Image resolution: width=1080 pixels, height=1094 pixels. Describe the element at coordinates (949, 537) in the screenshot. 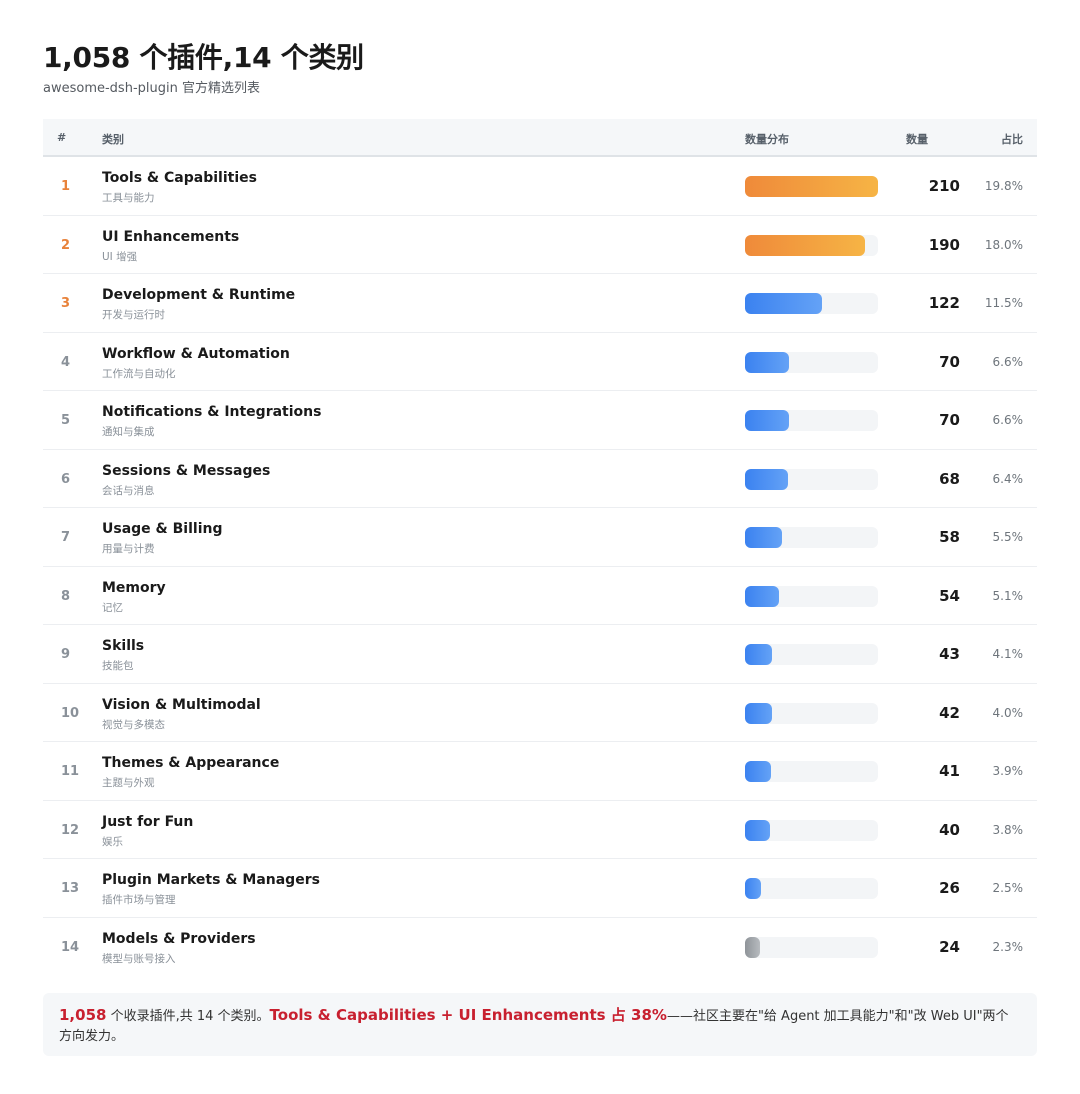

I see `row-count: 58` at that location.